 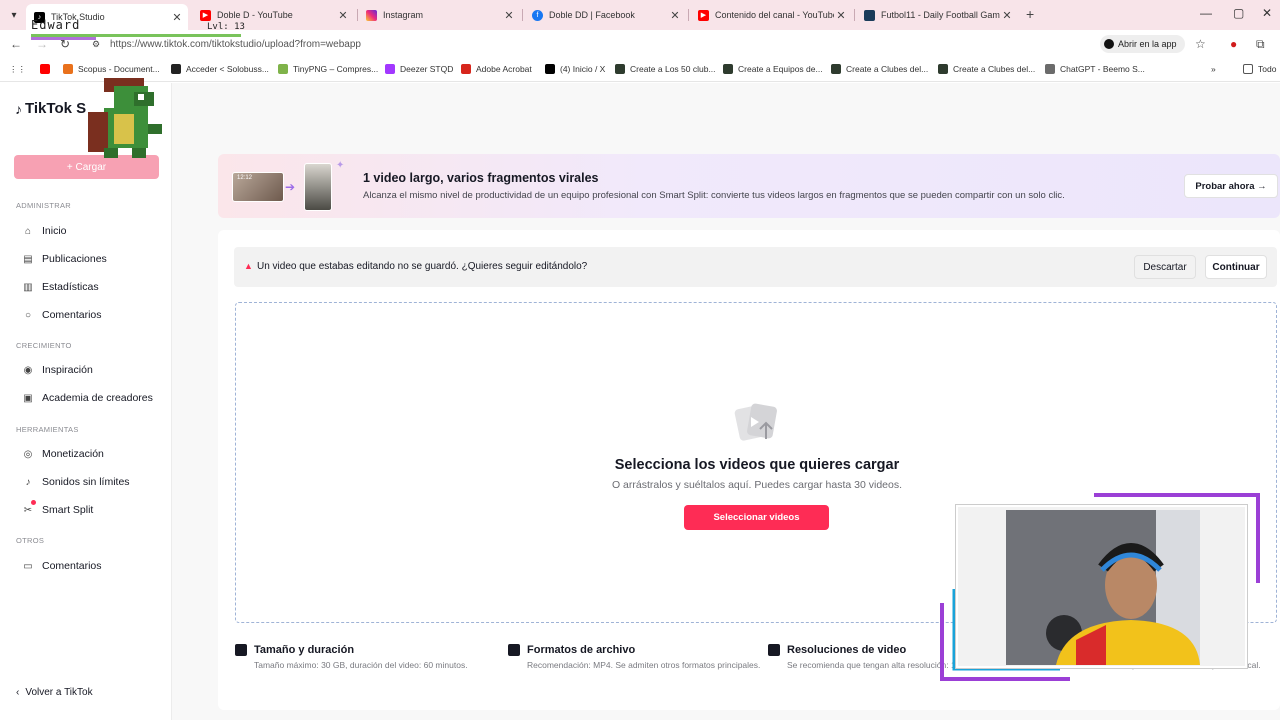 I want to click on bookmark-label: (4) Inicio / X, so click(x=583, y=69).